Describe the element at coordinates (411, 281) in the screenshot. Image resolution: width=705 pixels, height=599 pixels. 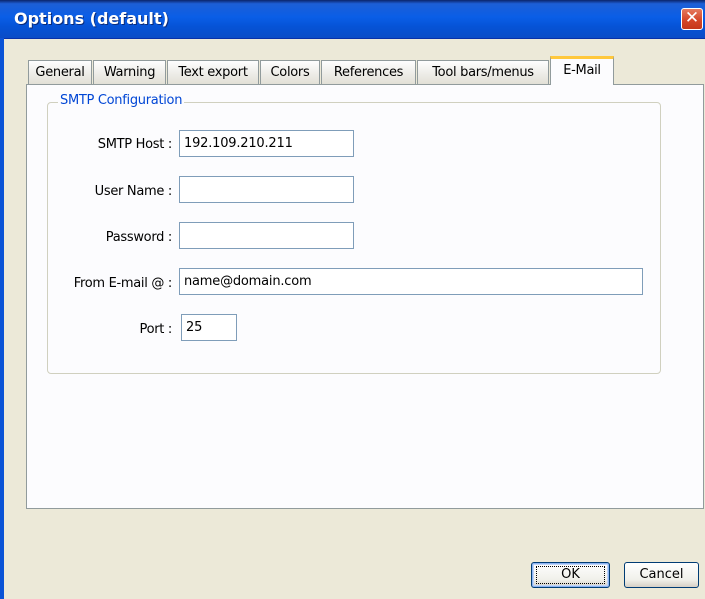
I see `from-email-input: name@domain.com` at that location.